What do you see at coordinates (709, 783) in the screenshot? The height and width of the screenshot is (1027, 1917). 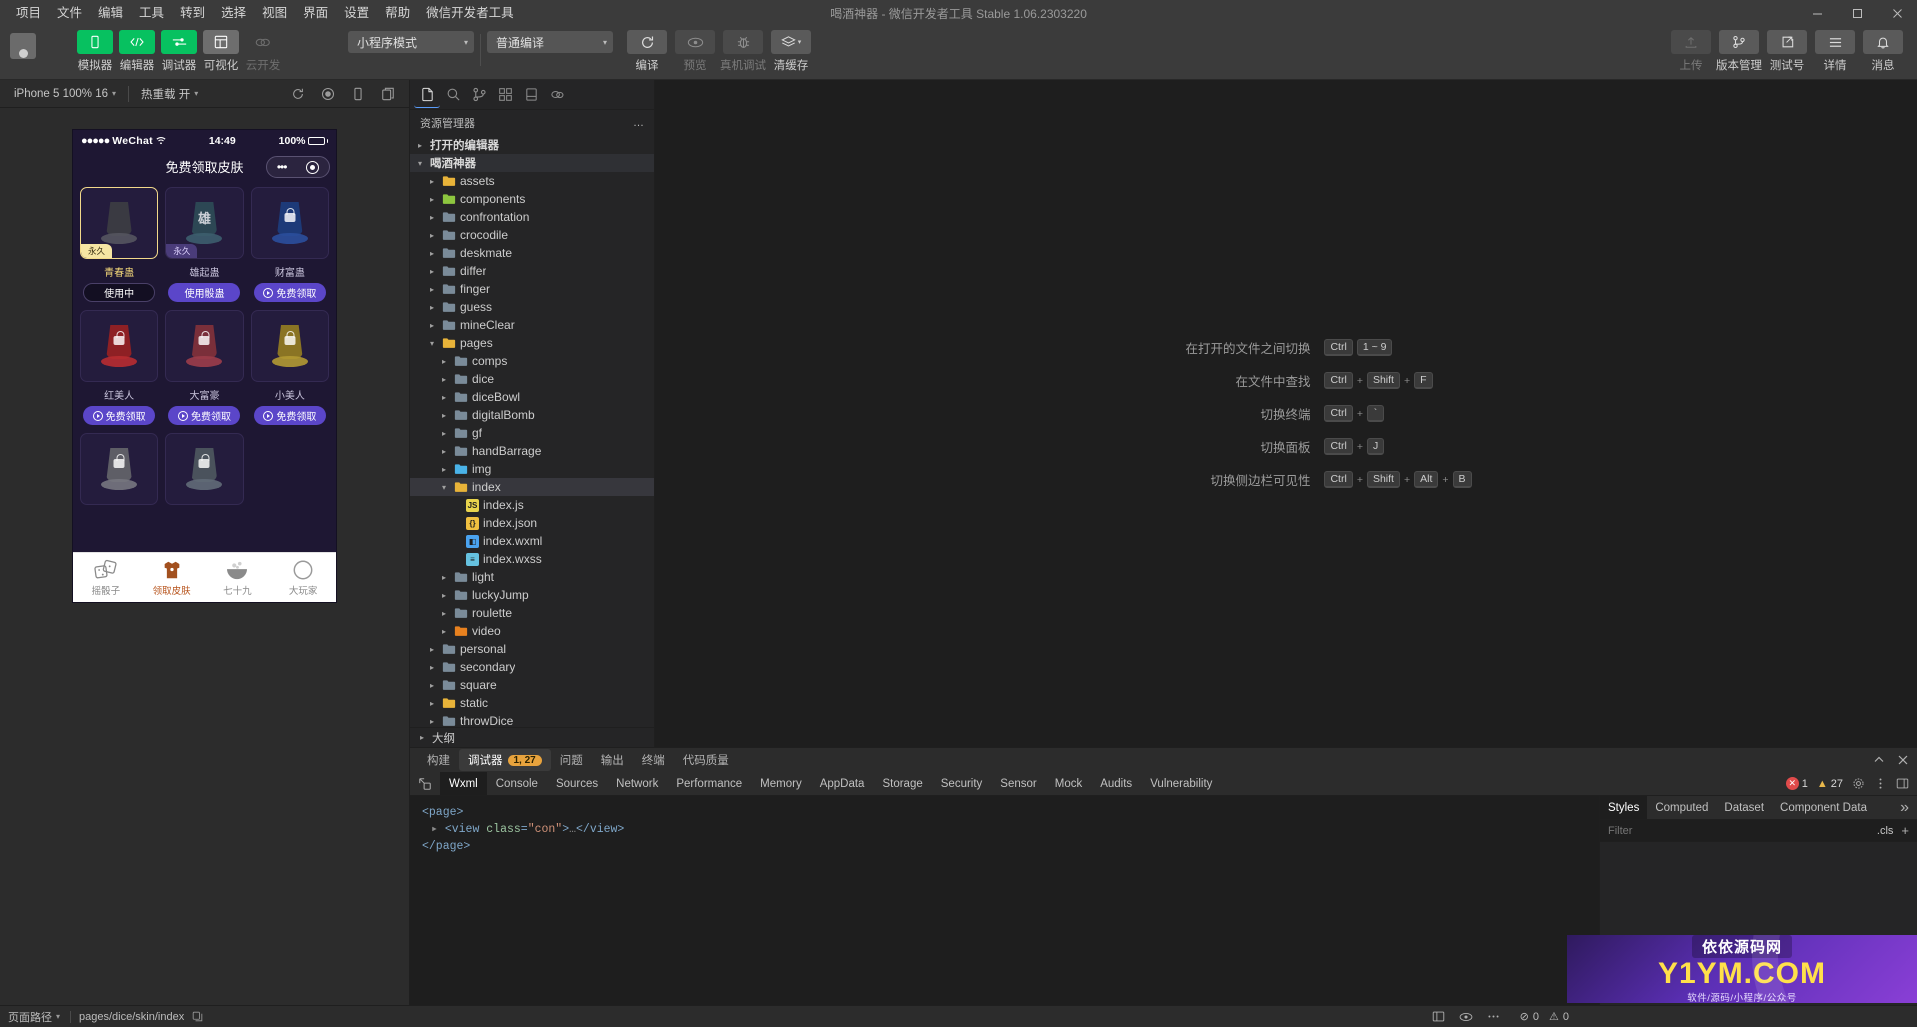 I see `devtools-panel-tab-4: Performance` at bounding box center [709, 783].